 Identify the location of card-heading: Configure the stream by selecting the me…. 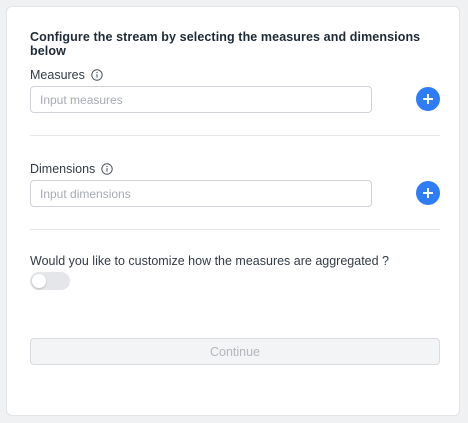
(225, 44).